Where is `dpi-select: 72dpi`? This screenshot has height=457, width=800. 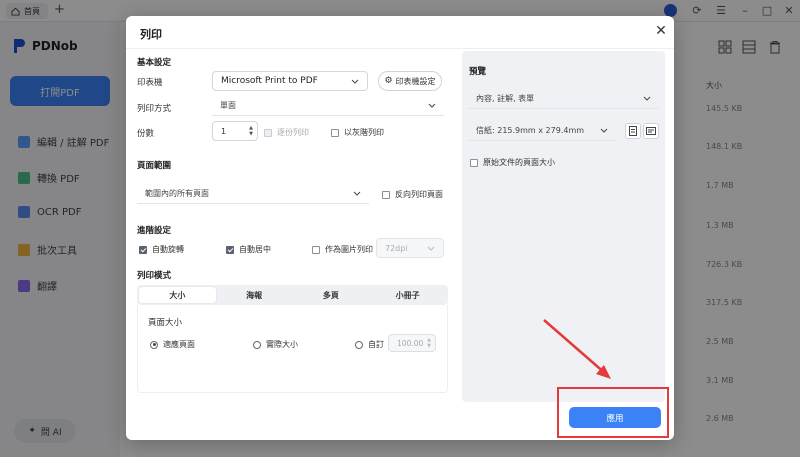 dpi-select: 72dpi is located at coordinates (410, 248).